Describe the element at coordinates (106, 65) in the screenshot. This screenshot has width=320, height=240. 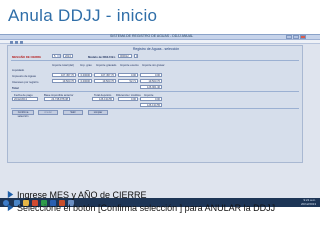
I see `col-header: Importe gravado` at that location.